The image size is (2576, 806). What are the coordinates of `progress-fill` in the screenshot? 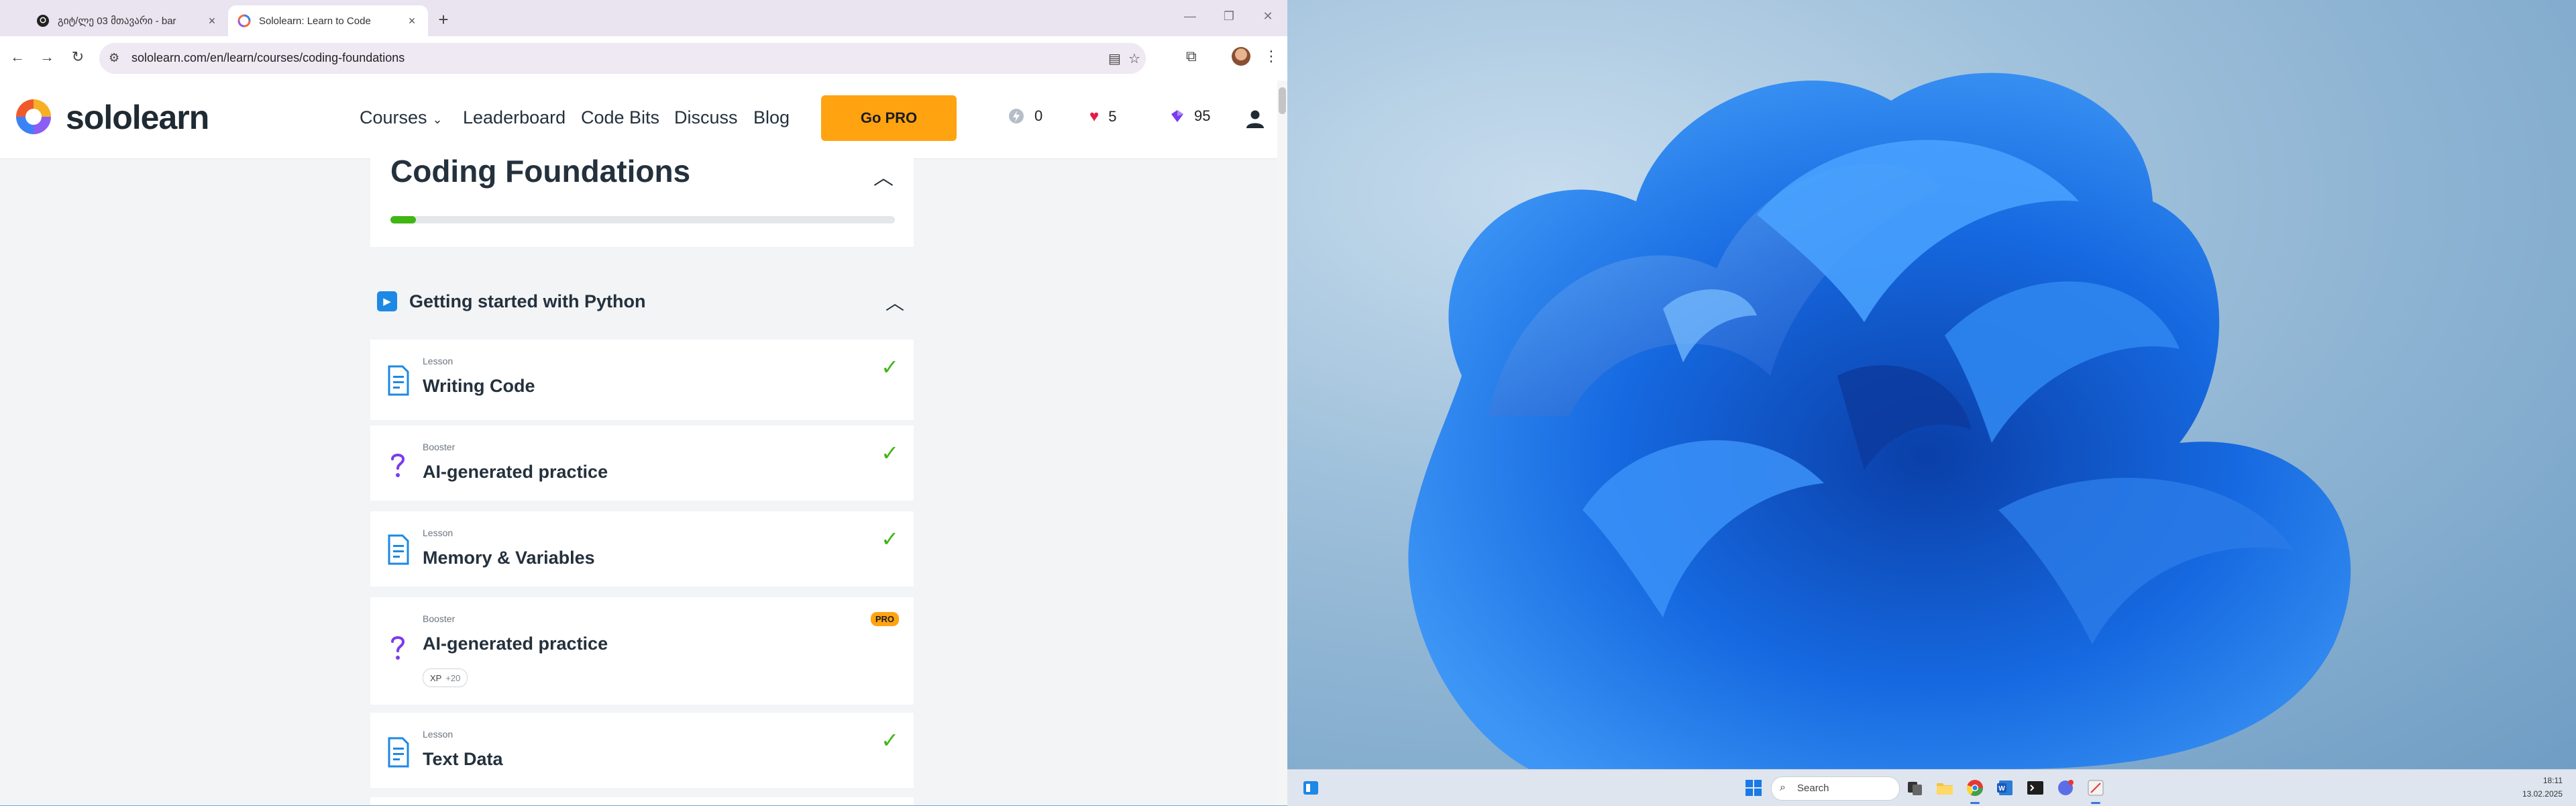 It's located at (403, 219).